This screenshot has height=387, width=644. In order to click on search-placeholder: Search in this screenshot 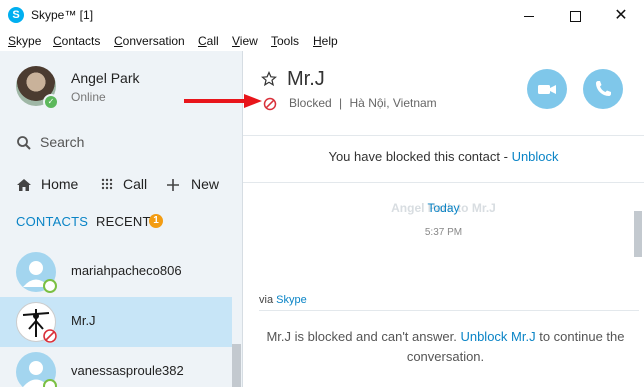, I will do `click(62, 142)`.